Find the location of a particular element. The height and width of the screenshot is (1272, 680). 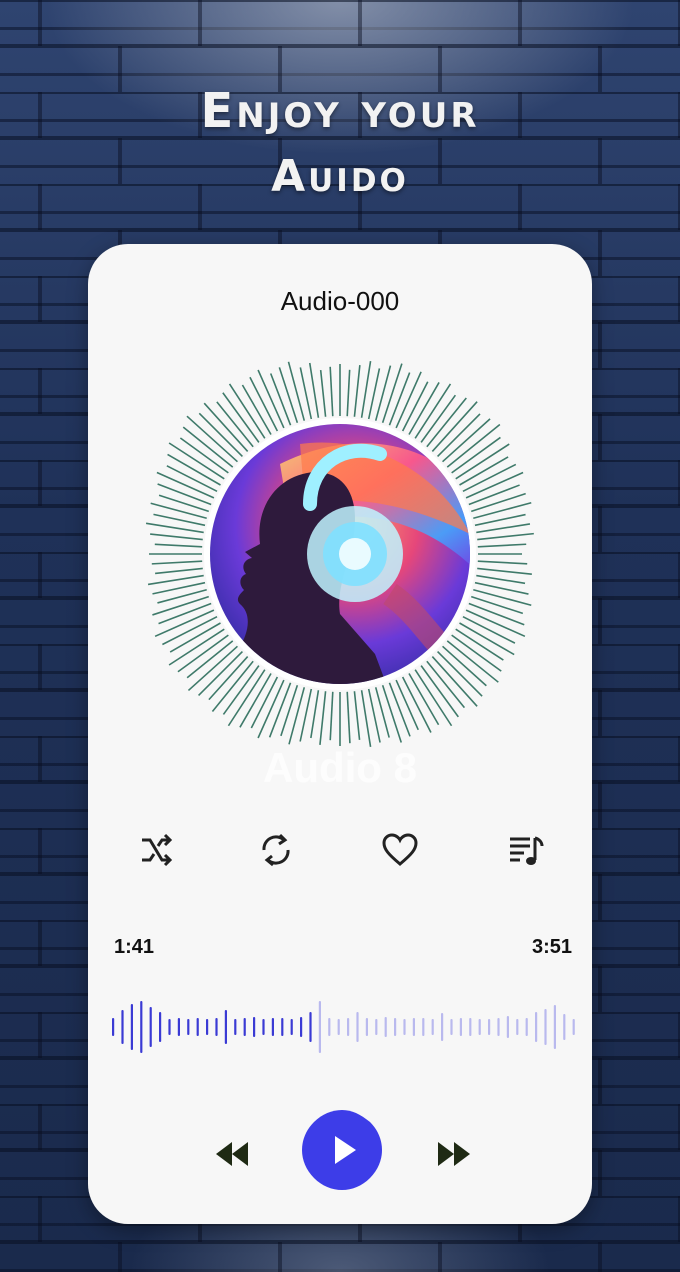

shuffle-icon is located at coordinates (156, 850).